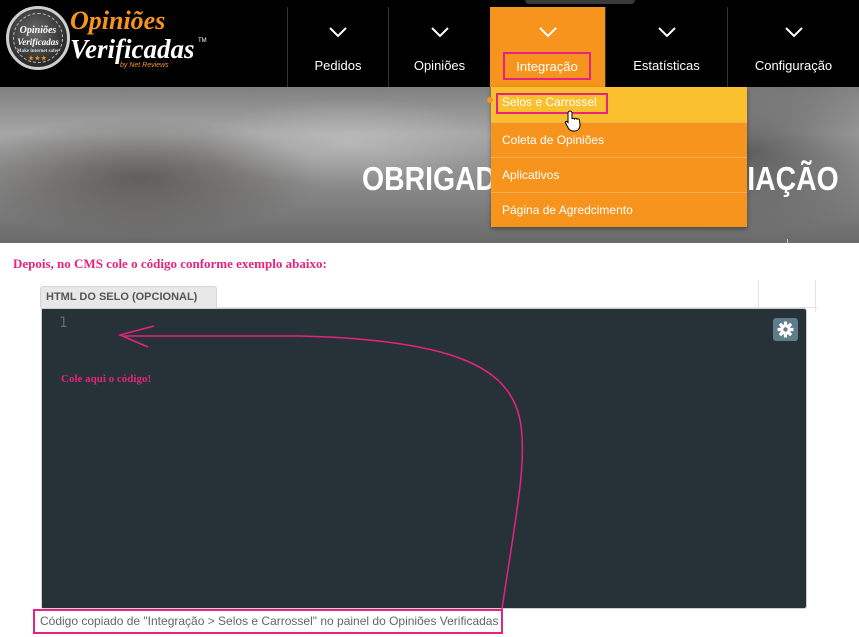  I want to click on nav-item-label: Estatísticas, so click(666, 65).